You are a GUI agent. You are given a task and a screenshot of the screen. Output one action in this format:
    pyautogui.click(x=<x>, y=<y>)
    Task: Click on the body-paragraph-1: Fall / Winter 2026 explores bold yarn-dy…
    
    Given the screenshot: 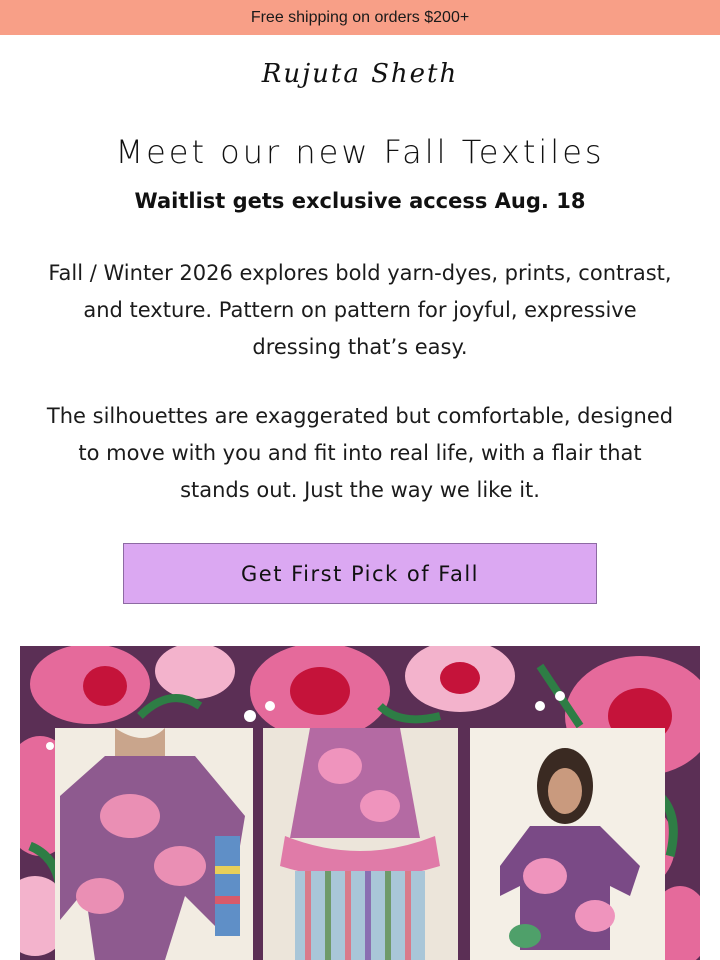 What is the action you would take?
    pyautogui.click(x=360, y=310)
    